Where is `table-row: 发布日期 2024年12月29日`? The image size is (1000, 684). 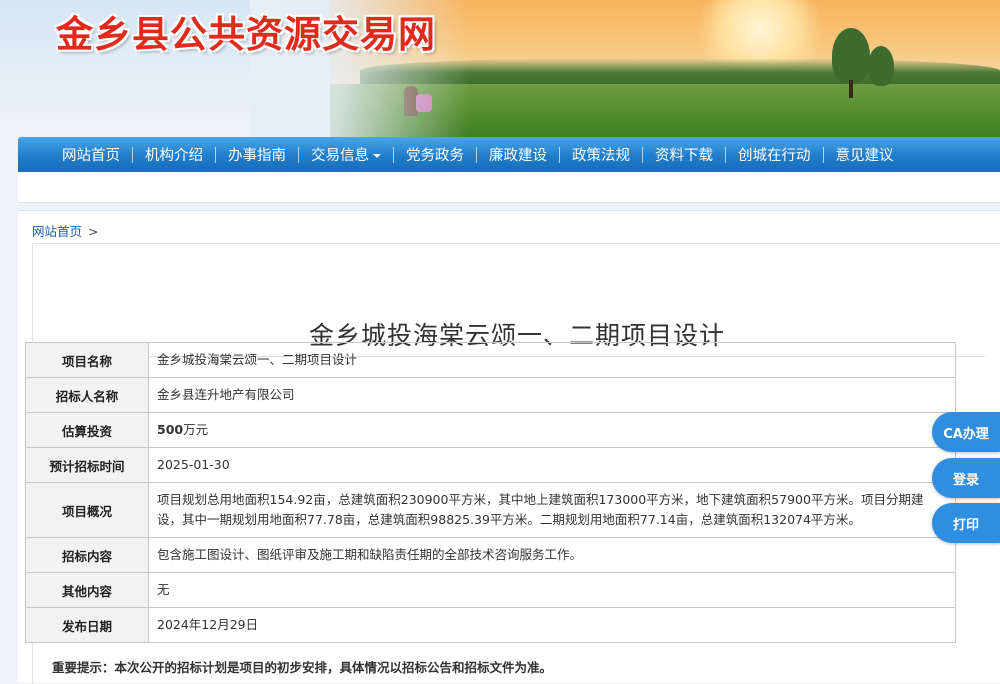
table-row: 发布日期 2024年12月29日 is located at coordinates (490, 625).